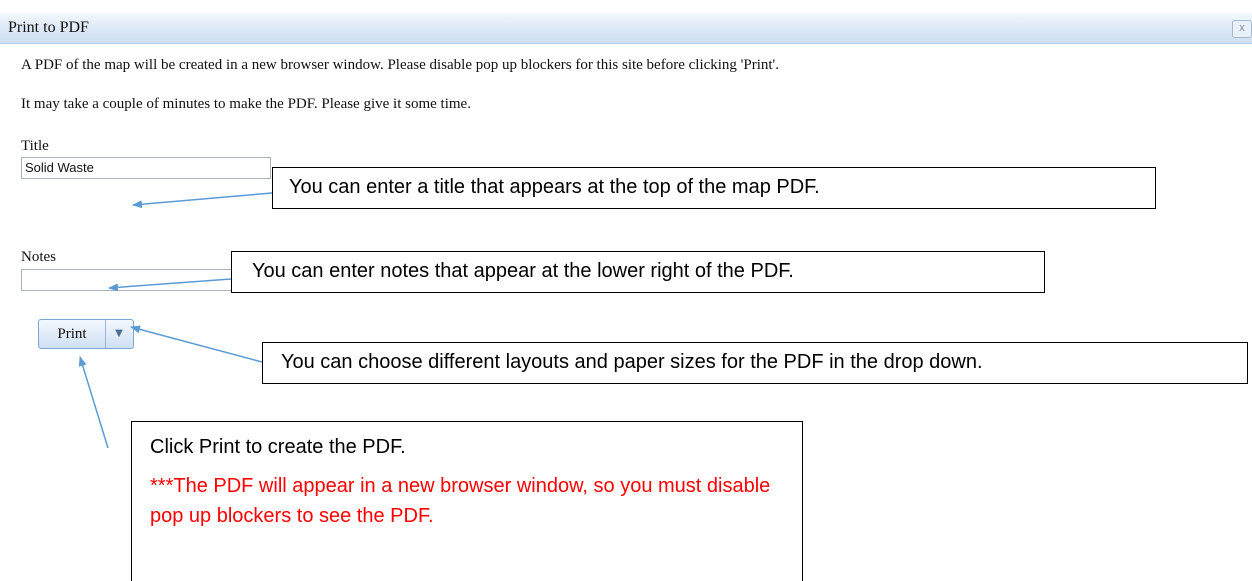 Image resolution: width=1252 pixels, height=581 pixels. Describe the element at coordinates (175, 320) in the screenshot. I see `callout-arrows` at that location.